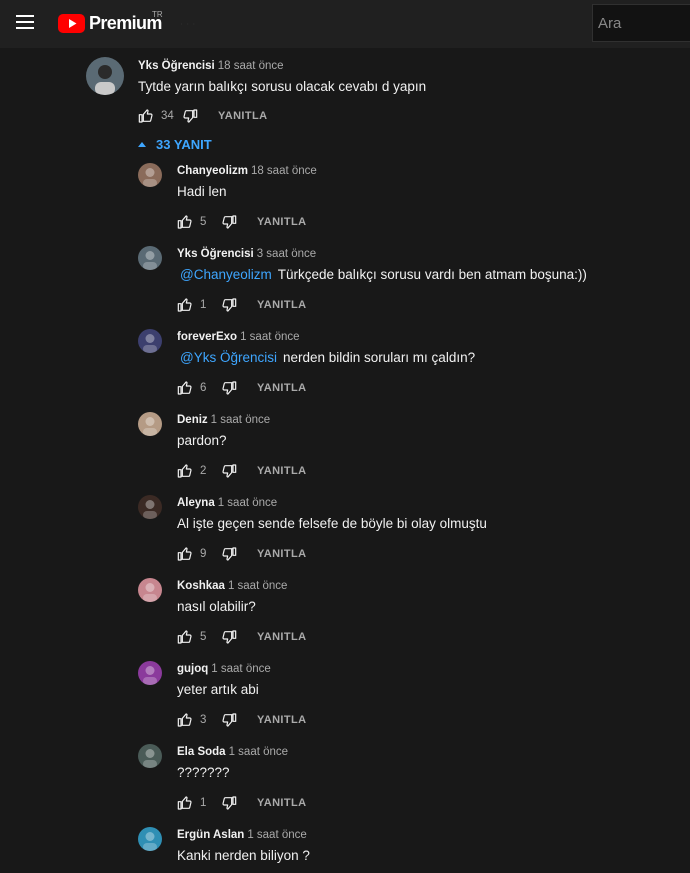 This screenshot has height=873, width=690. What do you see at coordinates (207, 337) in the screenshot?
I see `comment-author: foreverExo` at bounding box center [207, 337].